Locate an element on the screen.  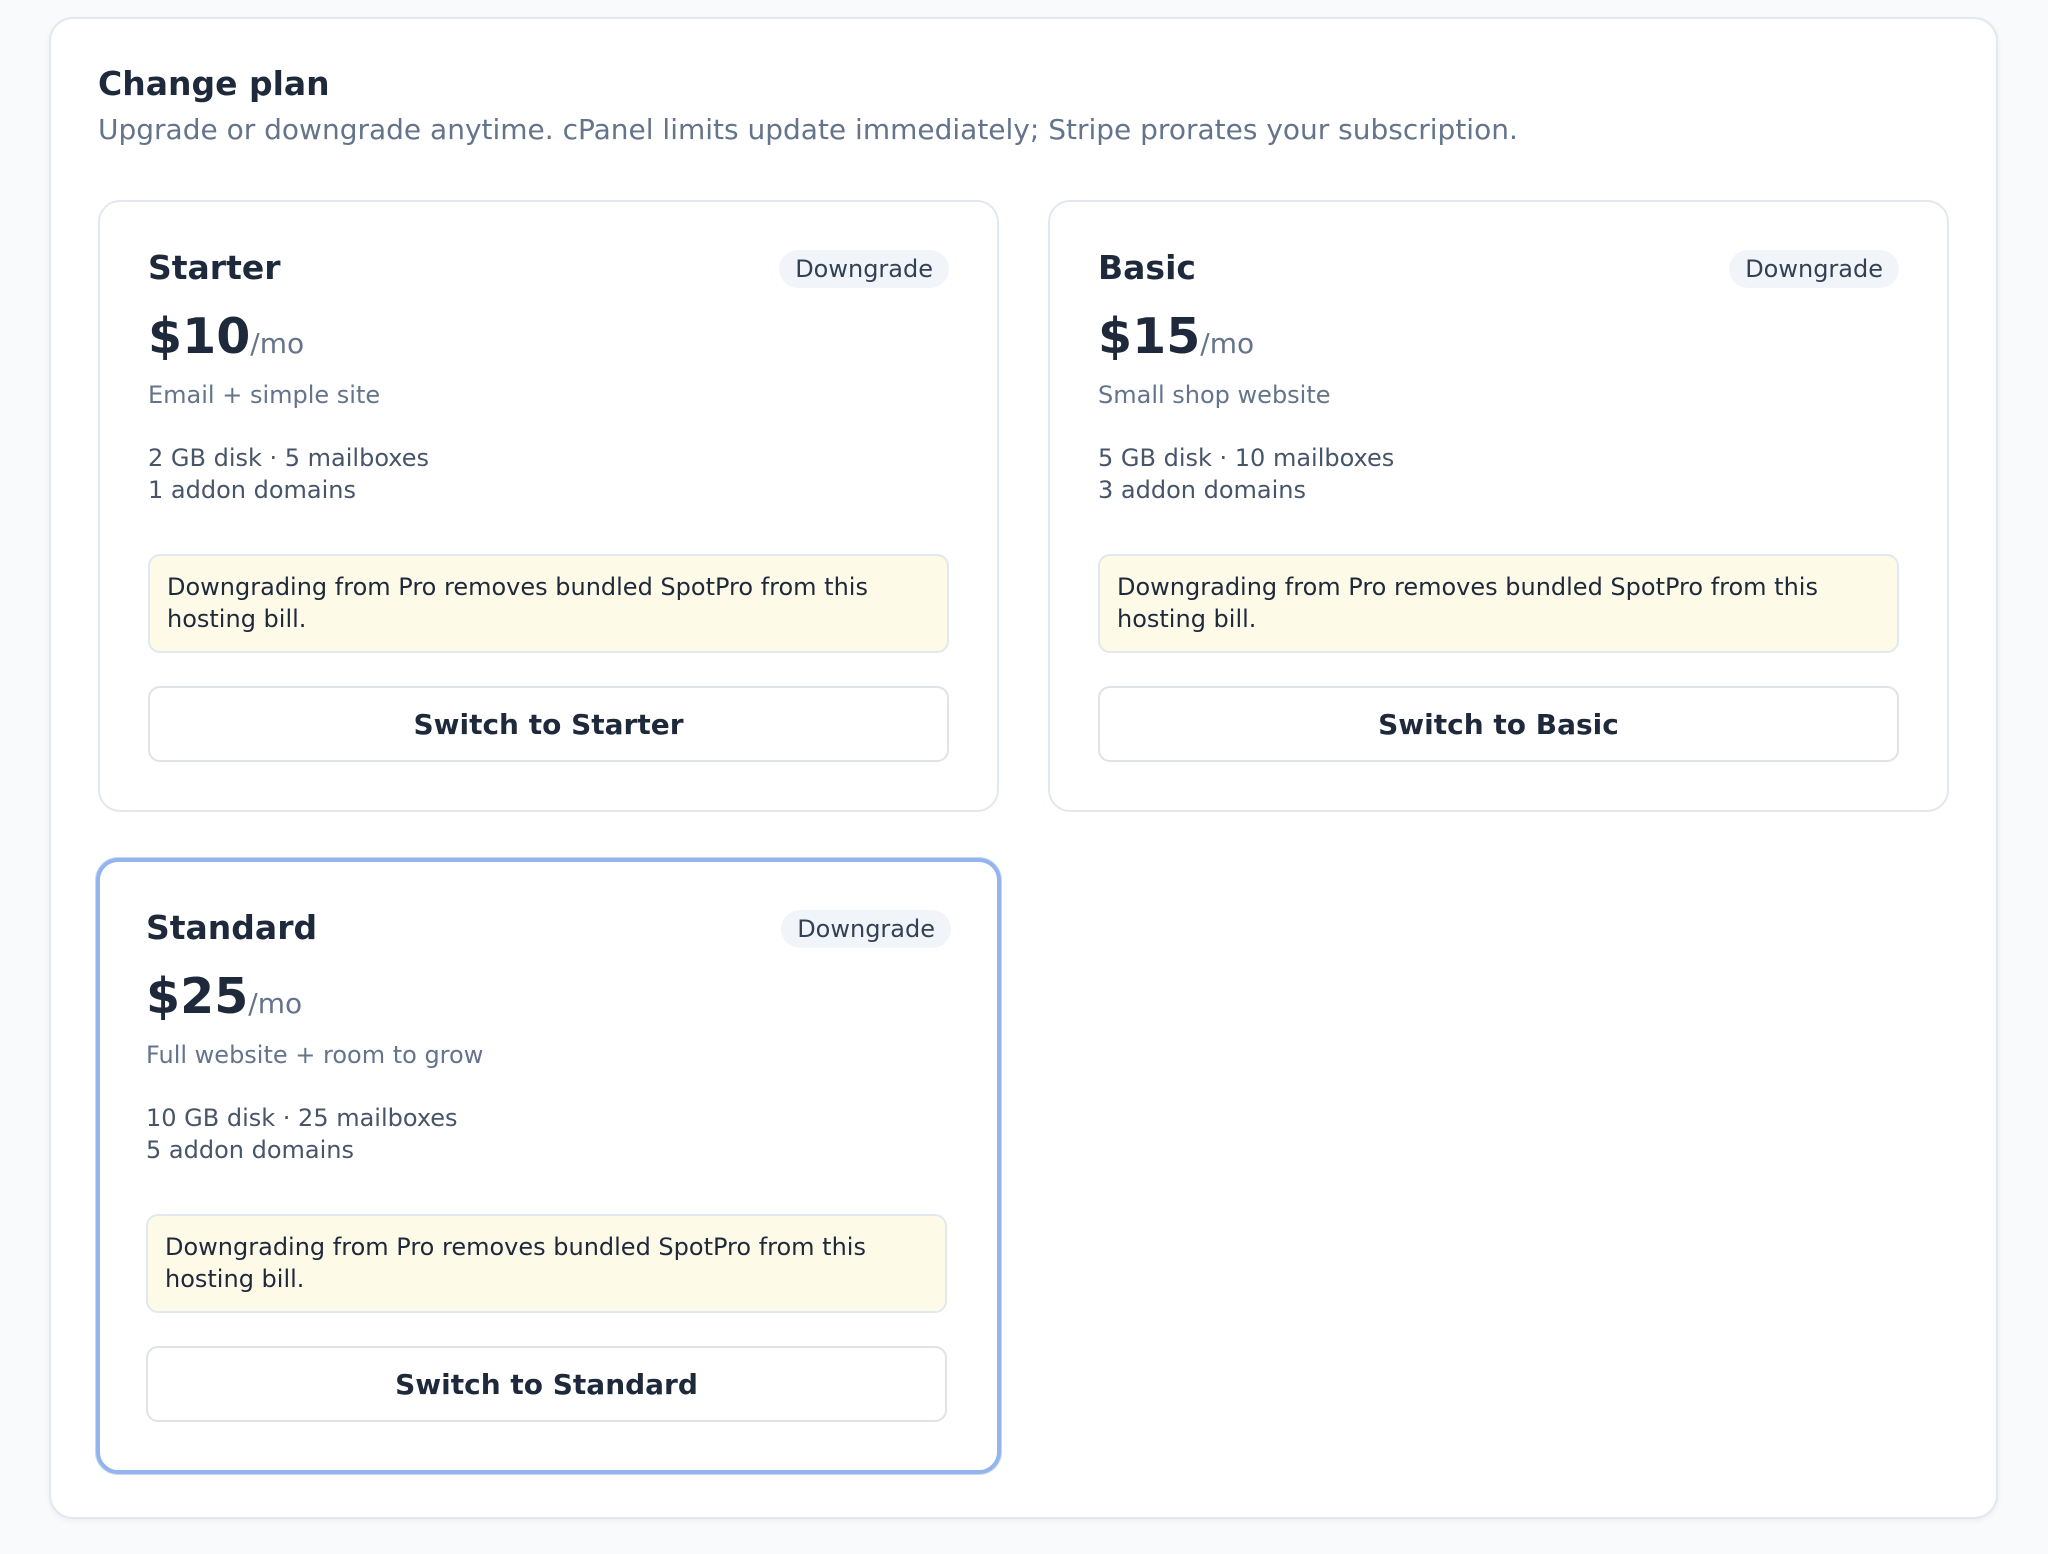
price-row: $25/mo is located at coordinates (224, 997).